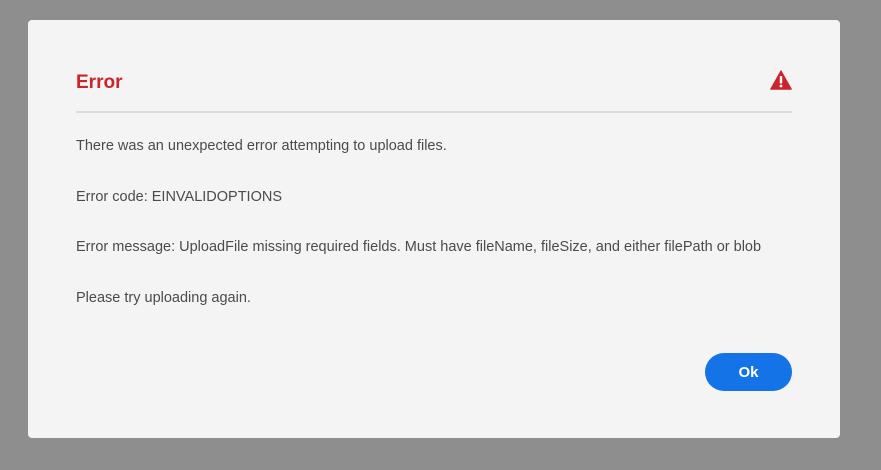  I want to click on alert-icon, so click(781, 80).